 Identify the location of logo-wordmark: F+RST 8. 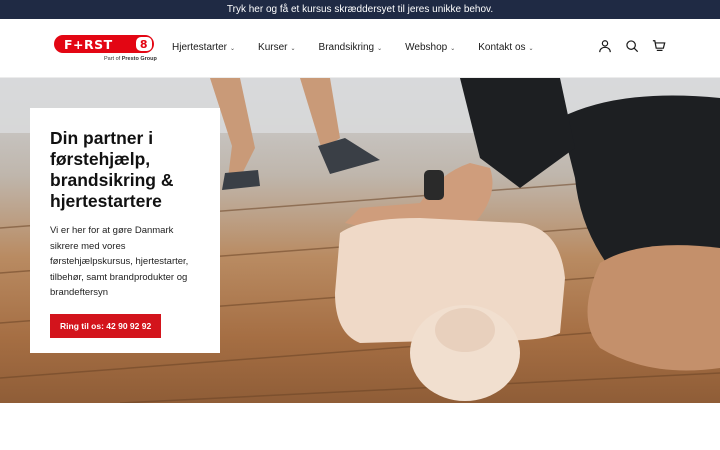
(104, 44).